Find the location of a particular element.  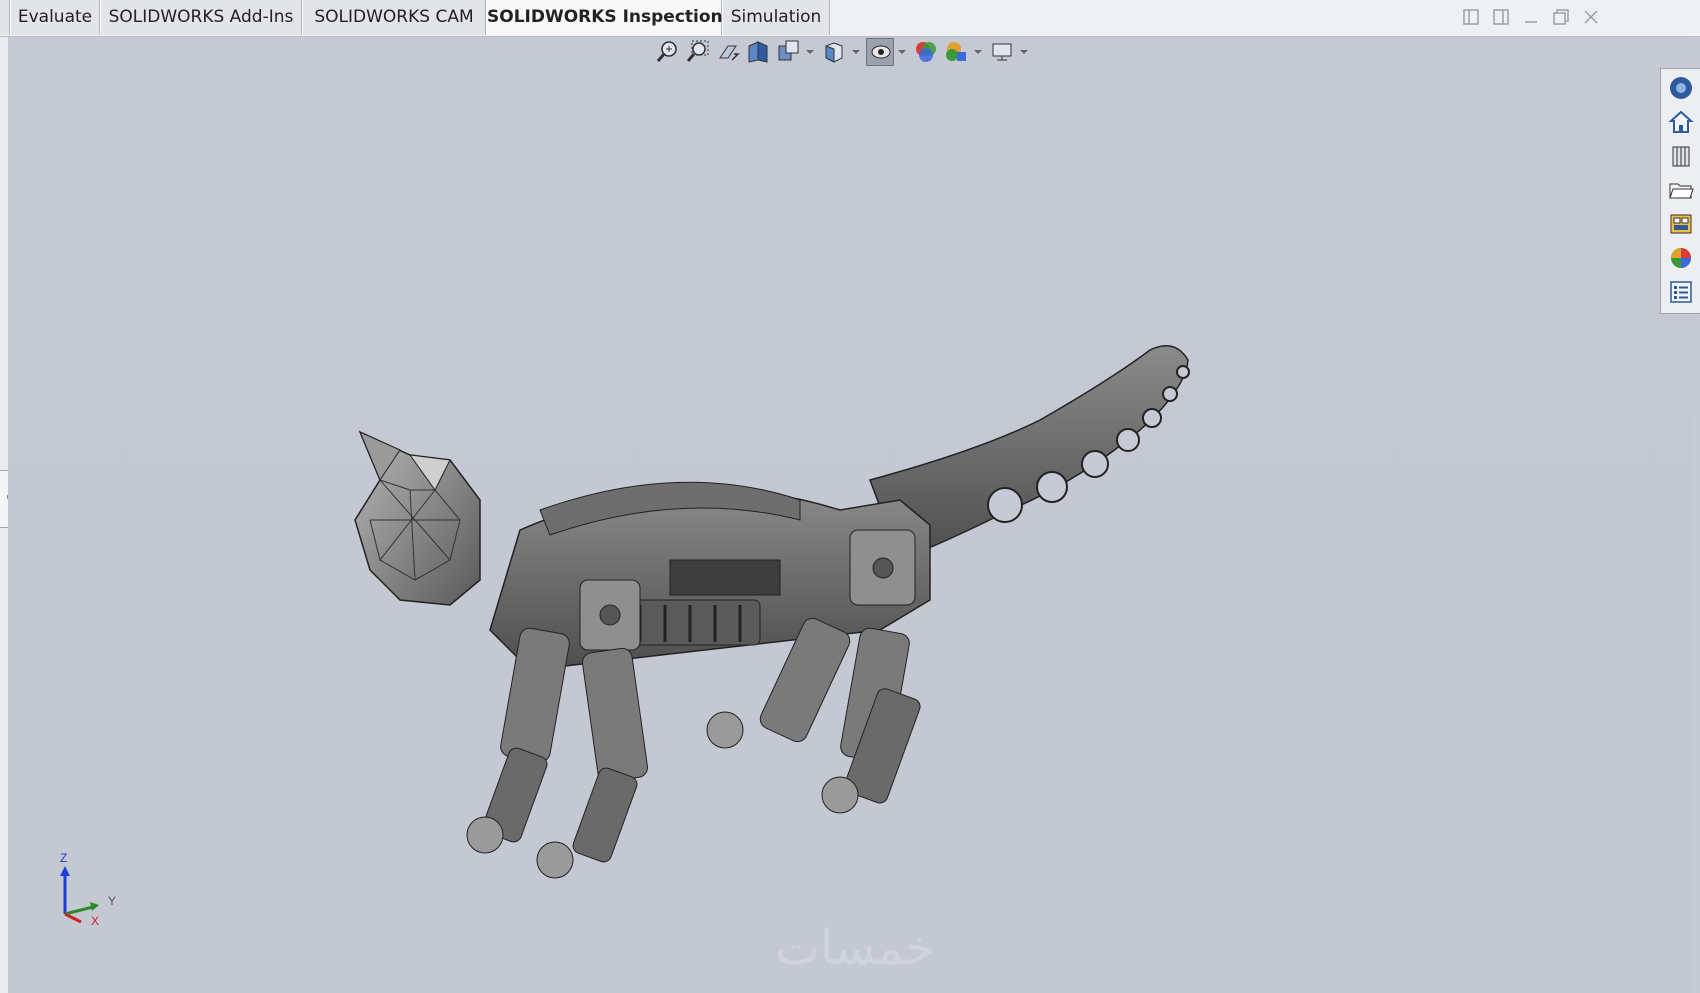

file-explorer-icon is located at coordinates (1681, 190).